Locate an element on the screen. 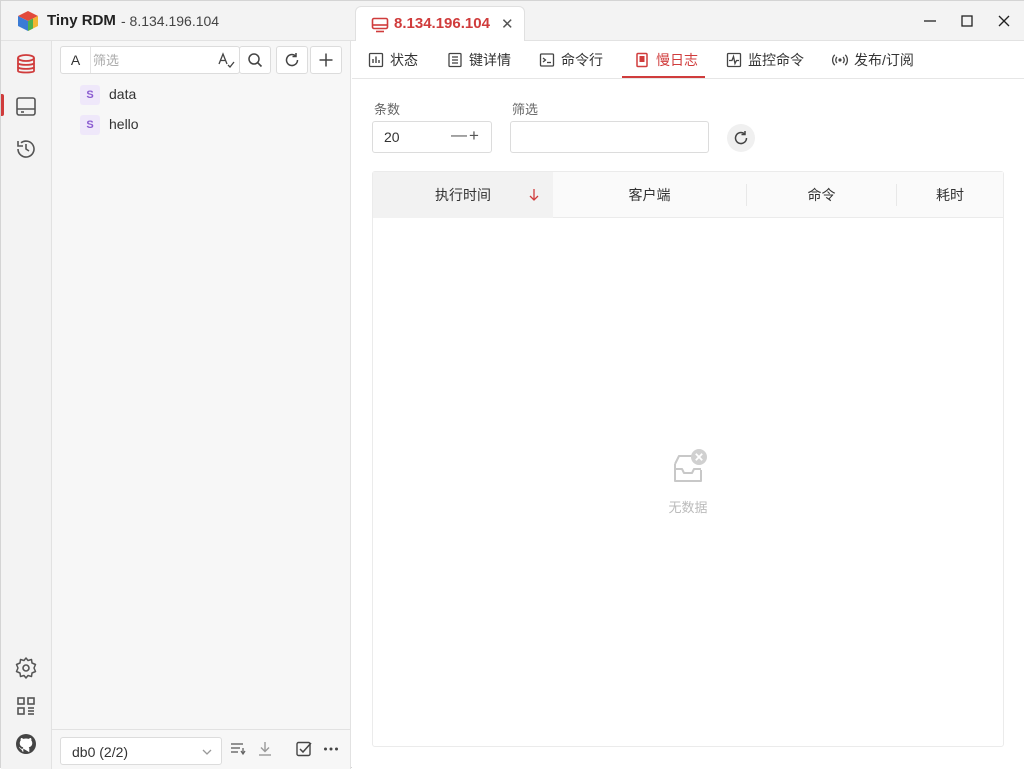 Image resolution: width=1024 pixels, height=769 pixels. log-book-icon is located at coordinates (642, 60).